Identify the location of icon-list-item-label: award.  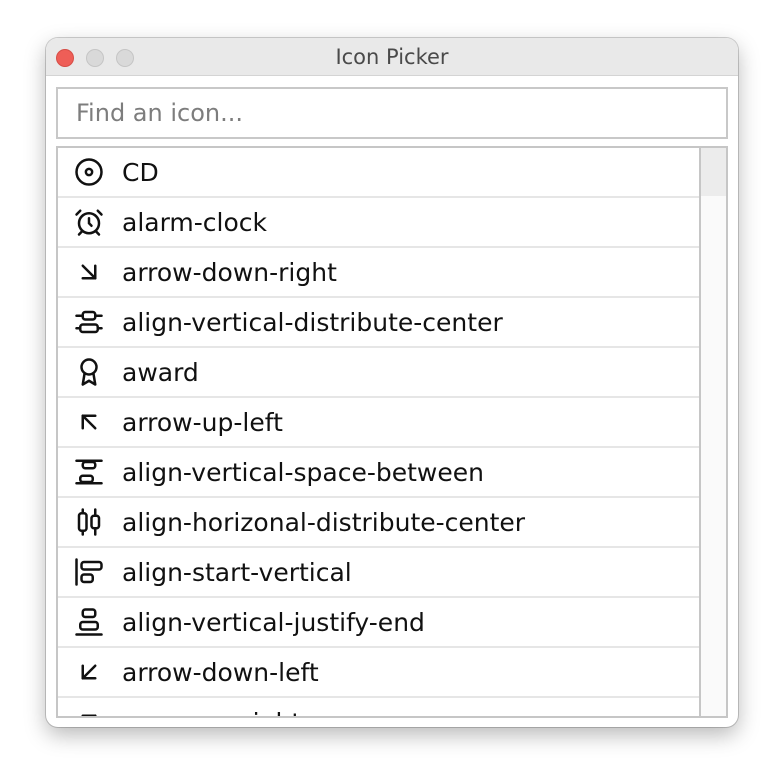
(160, 372).